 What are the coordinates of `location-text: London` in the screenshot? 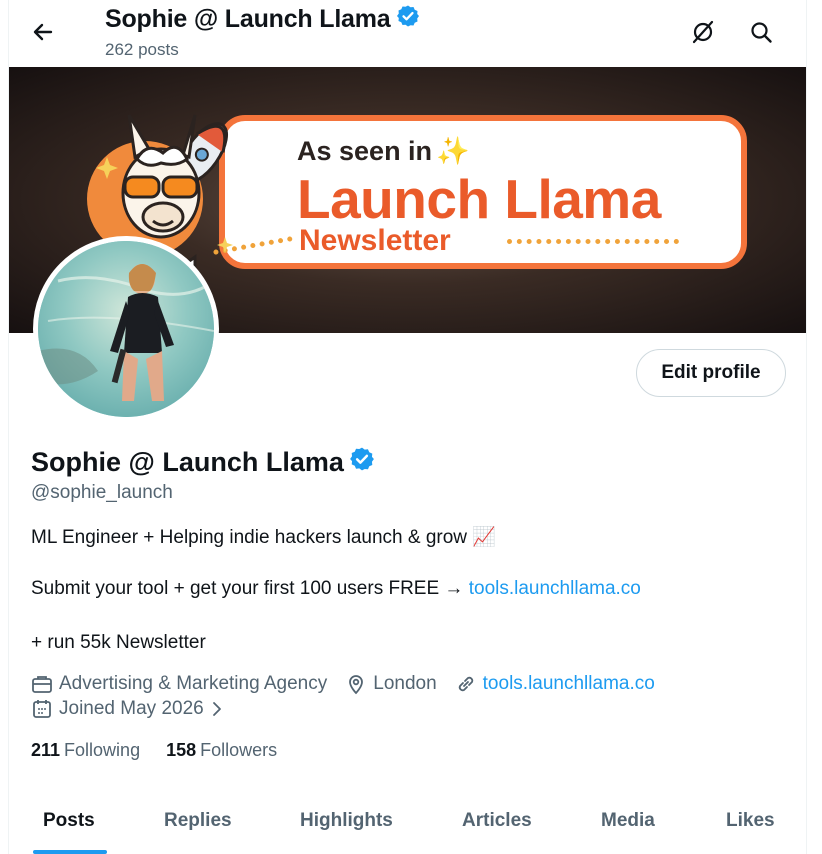 It's located at (405, 683).